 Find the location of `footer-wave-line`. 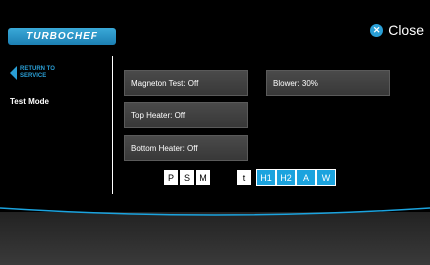

footer-wave-line is located at coordinates (215, 211).